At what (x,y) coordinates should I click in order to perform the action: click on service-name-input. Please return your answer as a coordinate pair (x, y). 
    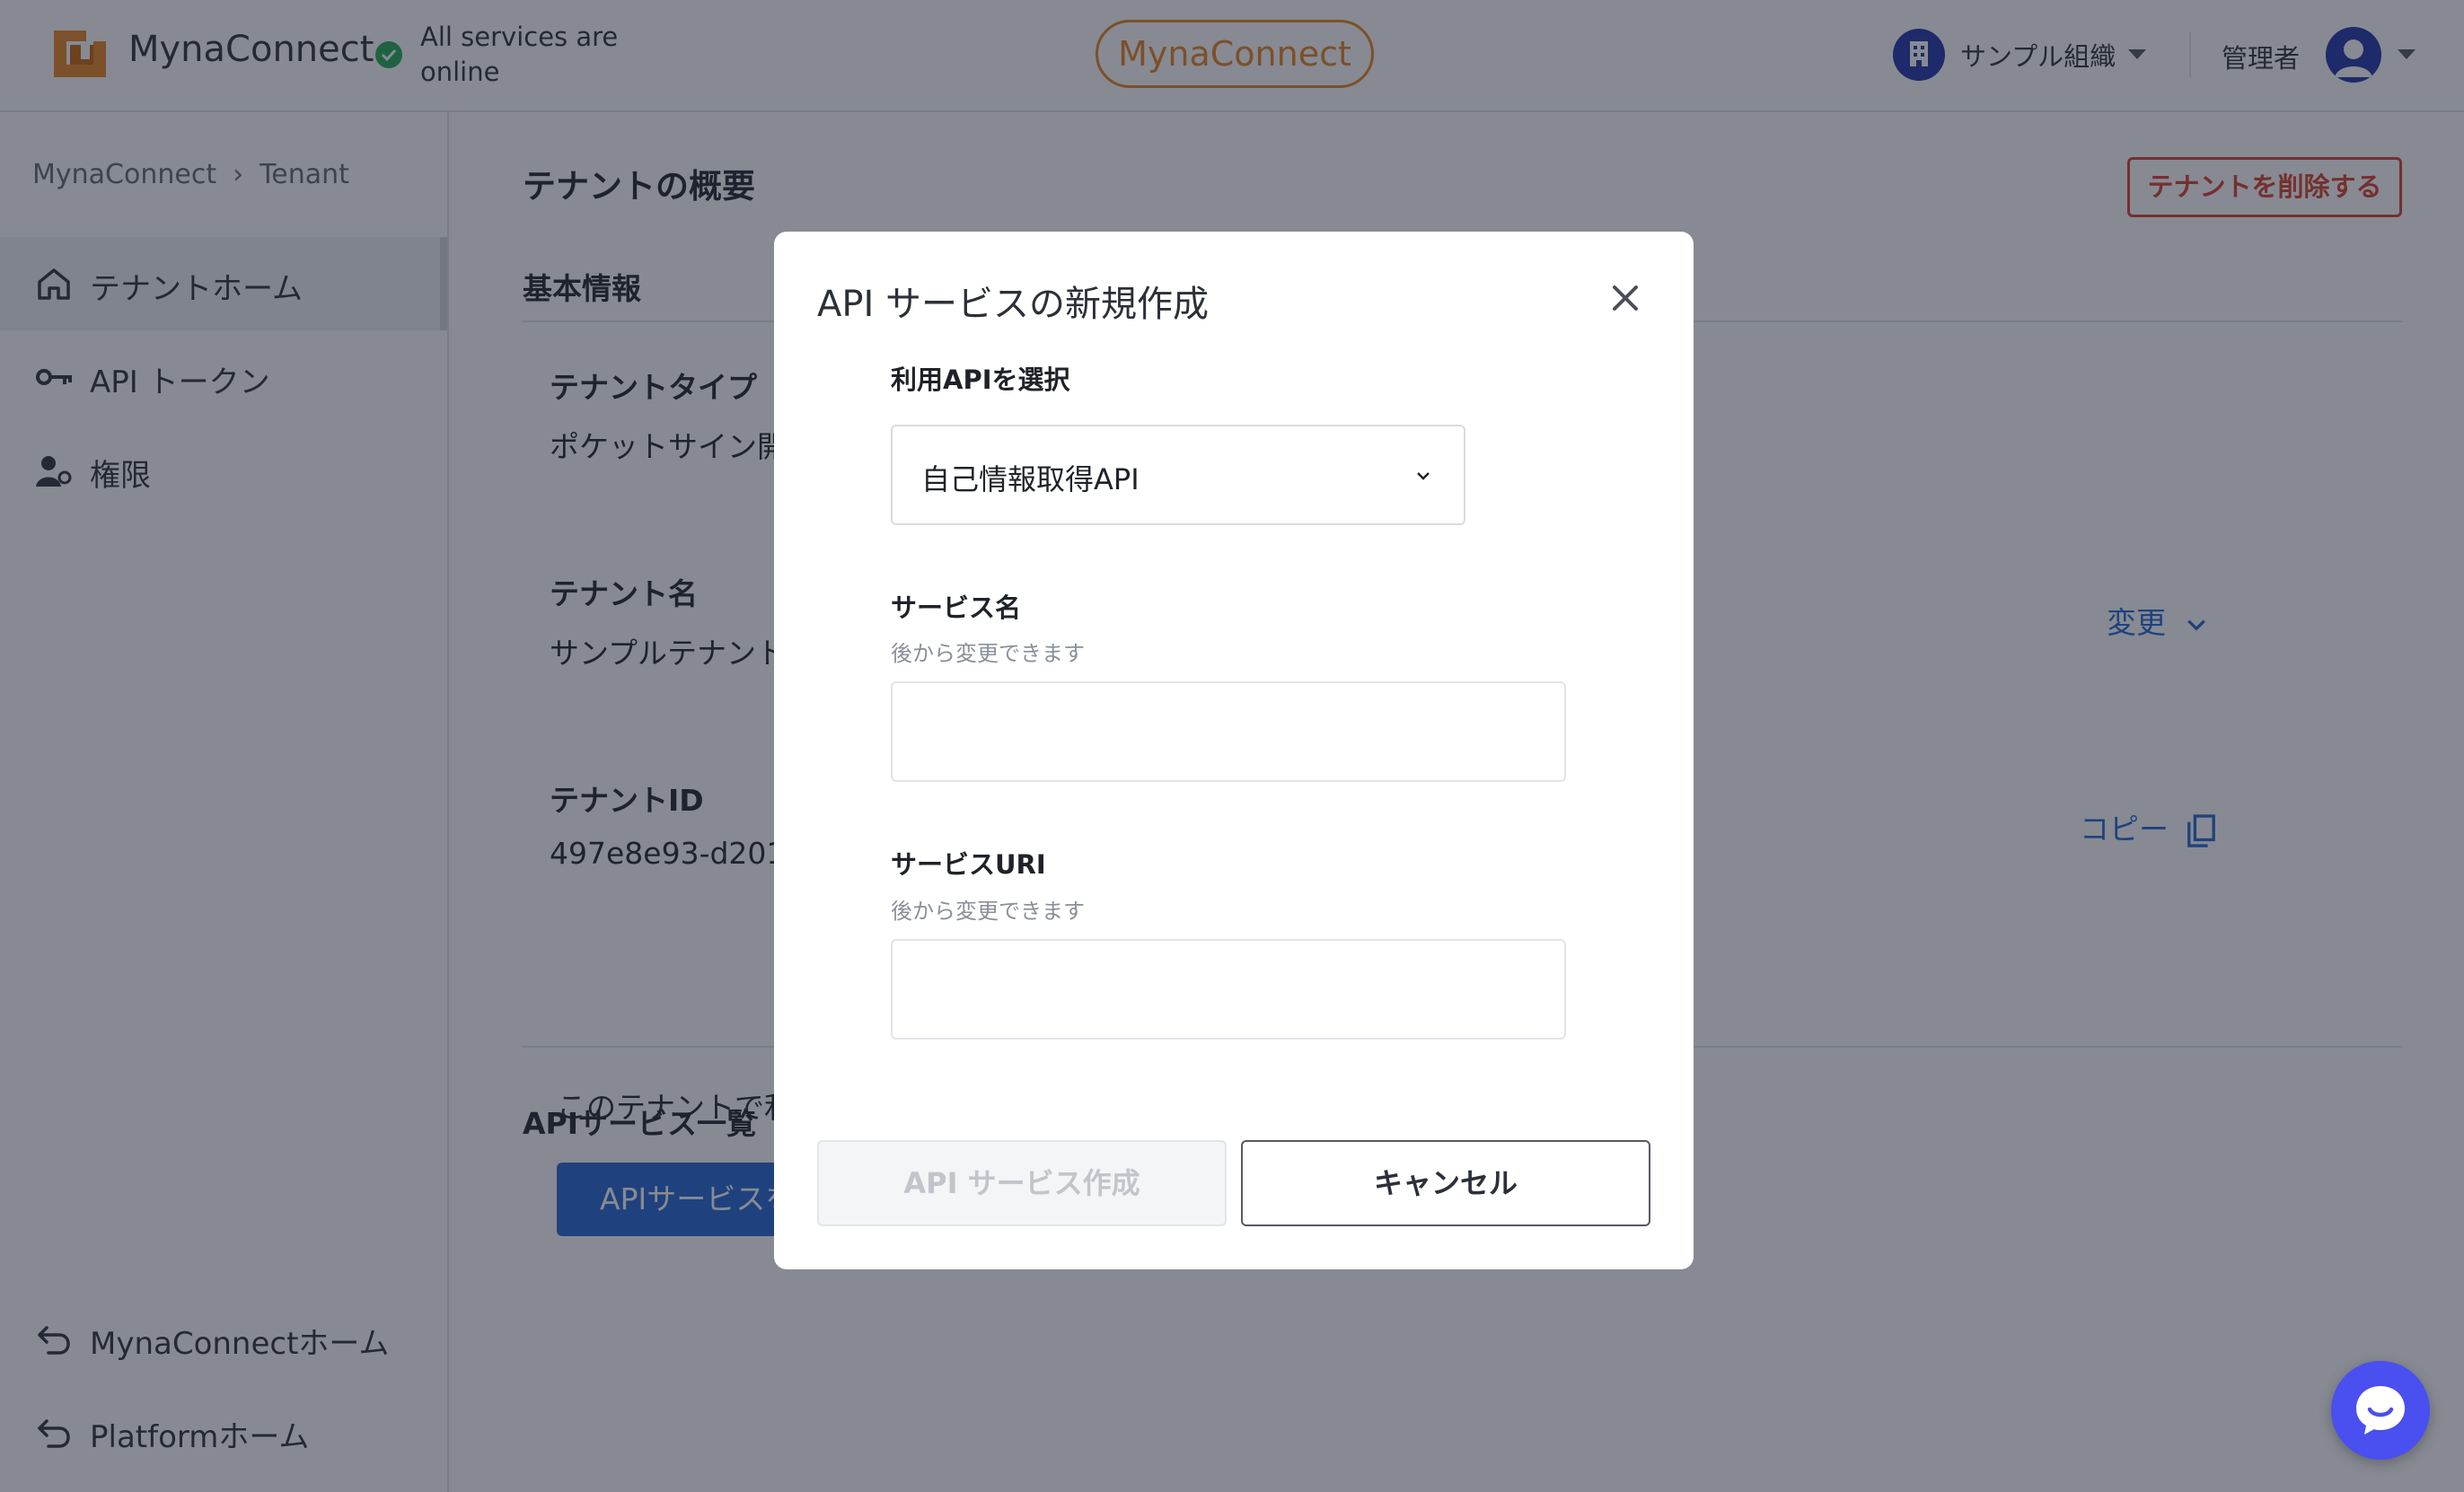
    Looking at the image, I should click on (1228, 731).